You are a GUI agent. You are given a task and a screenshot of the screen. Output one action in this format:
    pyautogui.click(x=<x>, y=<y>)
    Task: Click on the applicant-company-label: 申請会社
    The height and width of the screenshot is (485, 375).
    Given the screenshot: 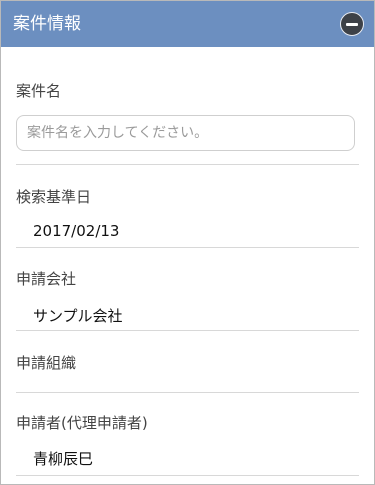 What is the action you would take?
    pyautogui.click(x=46, y=279)
    